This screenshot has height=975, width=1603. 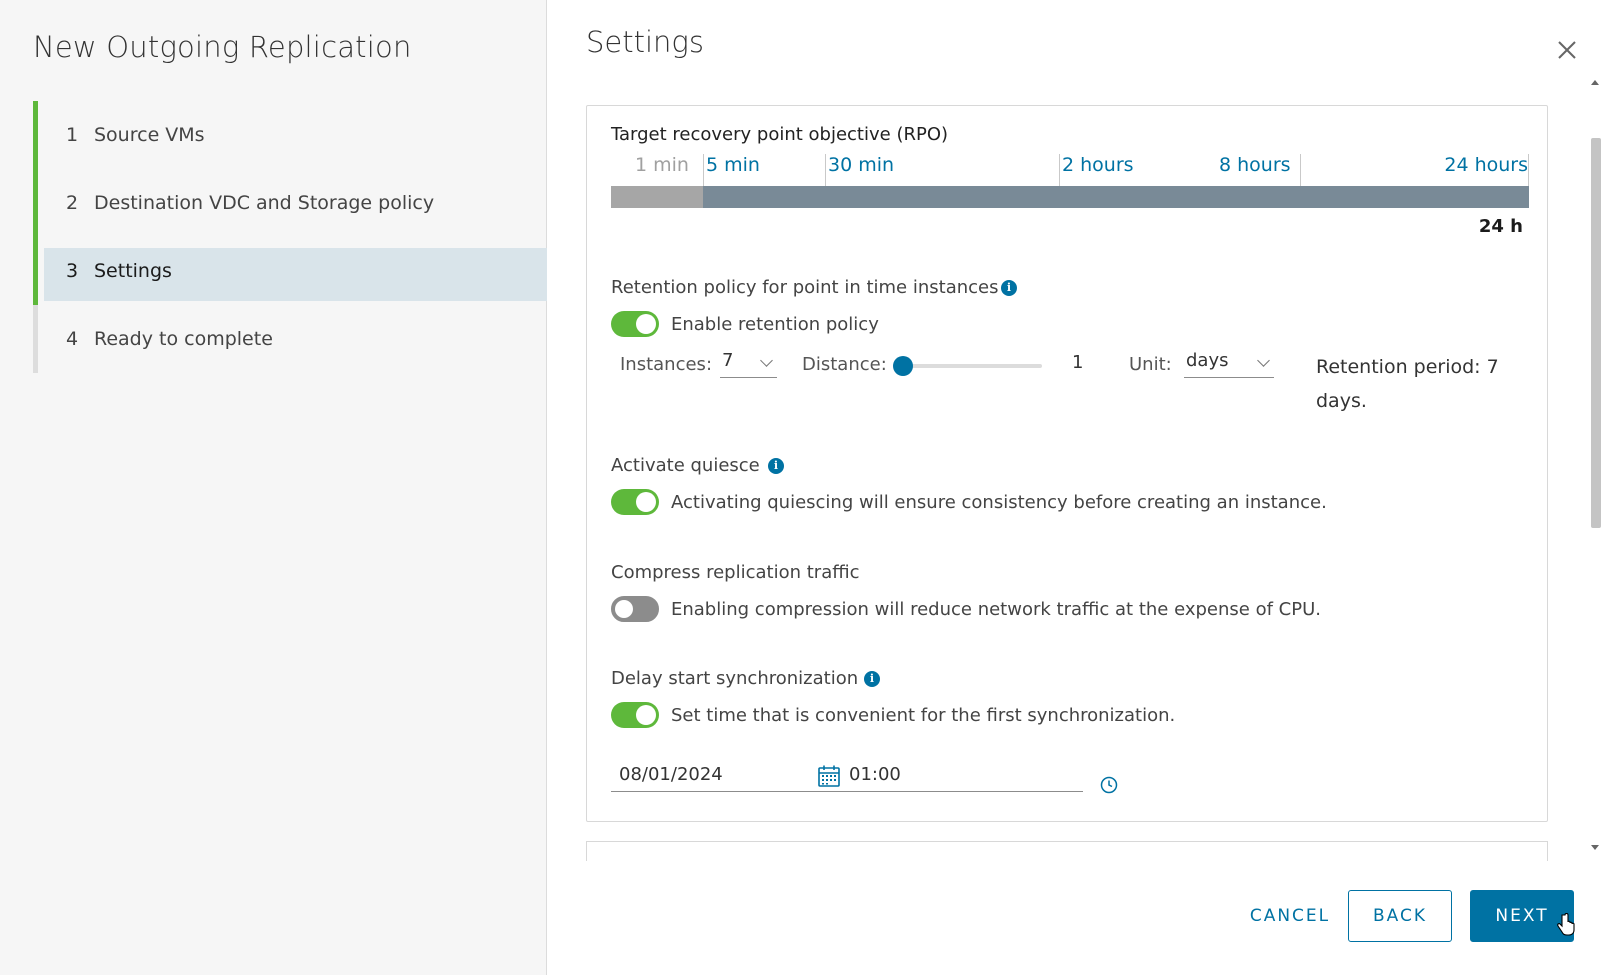 What do you see at coordinates (1207, 360) in the screenshot?
I see `unit-value: days` at bounding box center [1207, 360].